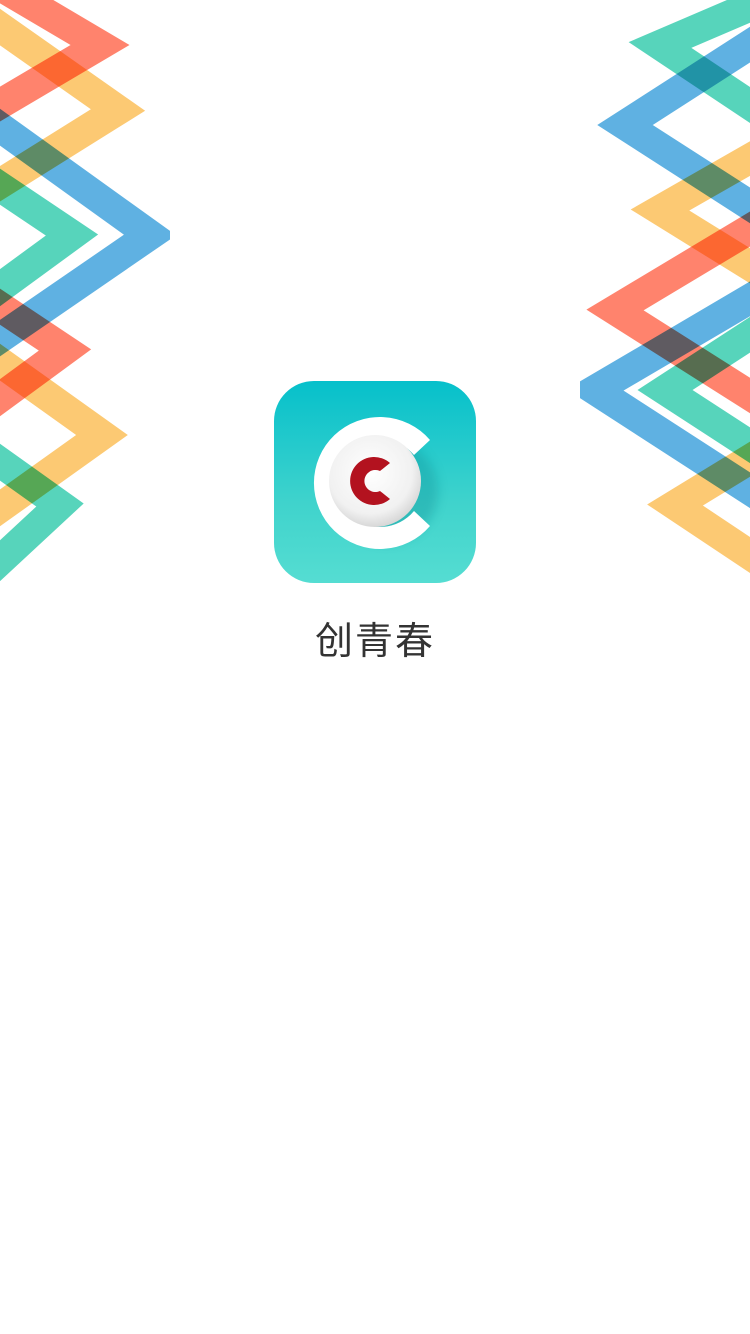  What do you see at coordinates (698, 507) in the screenshot?
I see `ribbon-orange-bottom` at bounding box center [698, 507].